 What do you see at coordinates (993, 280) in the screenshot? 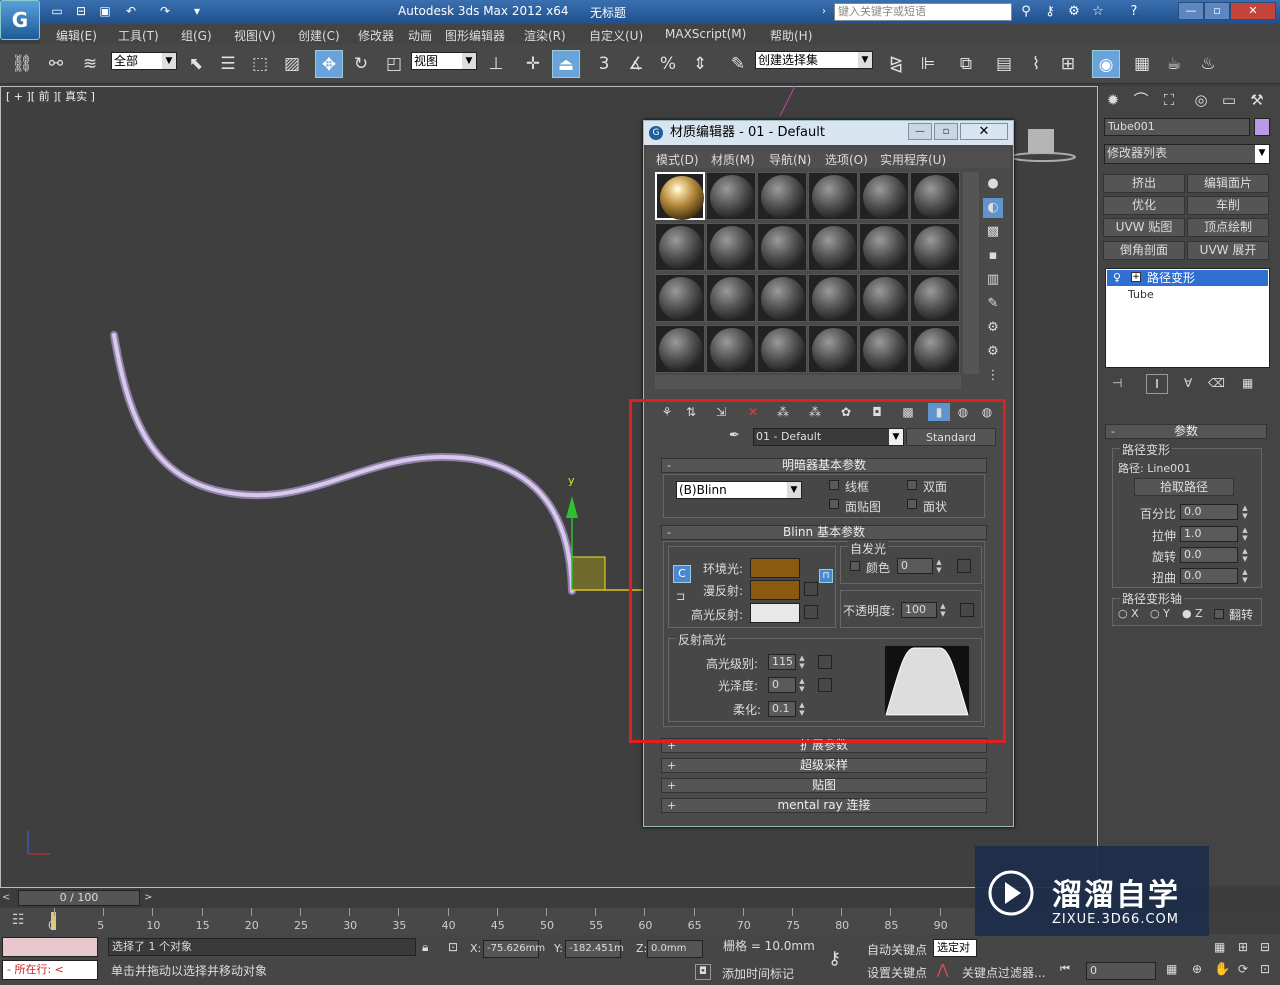
I see `video-color-check-icon: ▥` at bounding box center [993, 280].